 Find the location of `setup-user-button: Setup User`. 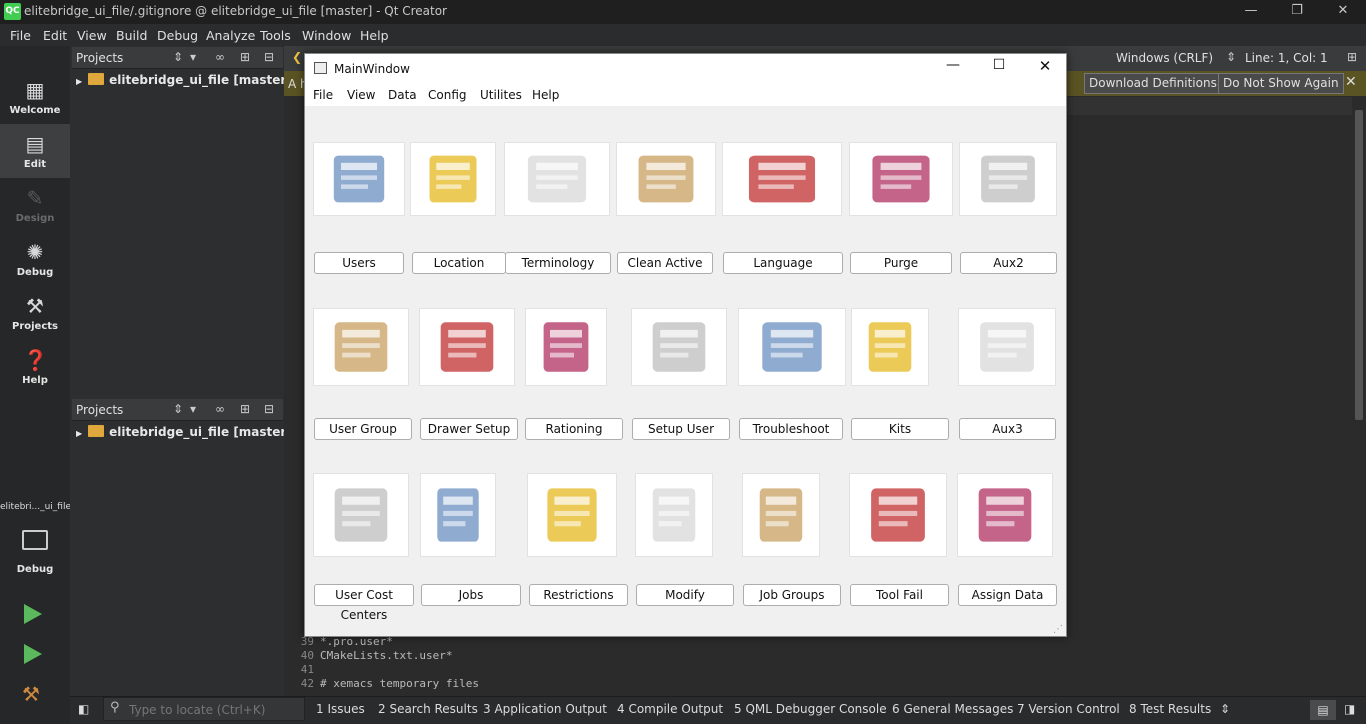

setup-user-button: Setup User is located at coordinates (681, 429).